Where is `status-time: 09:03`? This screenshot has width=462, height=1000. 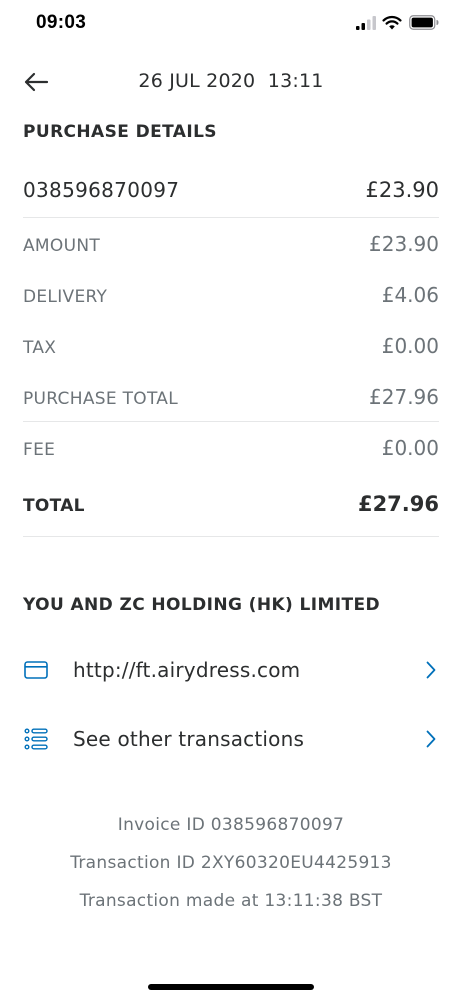 status-time: 09:03 is located at coordinates (61, 22).